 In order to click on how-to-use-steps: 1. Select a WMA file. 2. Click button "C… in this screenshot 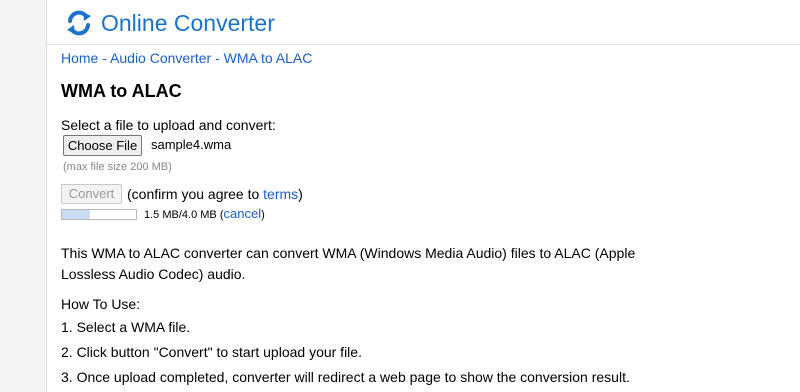, I will do `click(345, 355)`.